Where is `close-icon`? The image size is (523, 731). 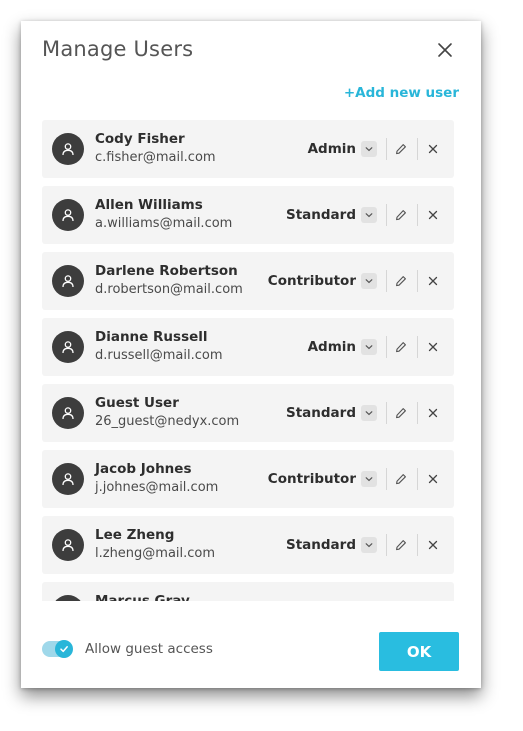
close-icon is located at coordinates (445, 50).